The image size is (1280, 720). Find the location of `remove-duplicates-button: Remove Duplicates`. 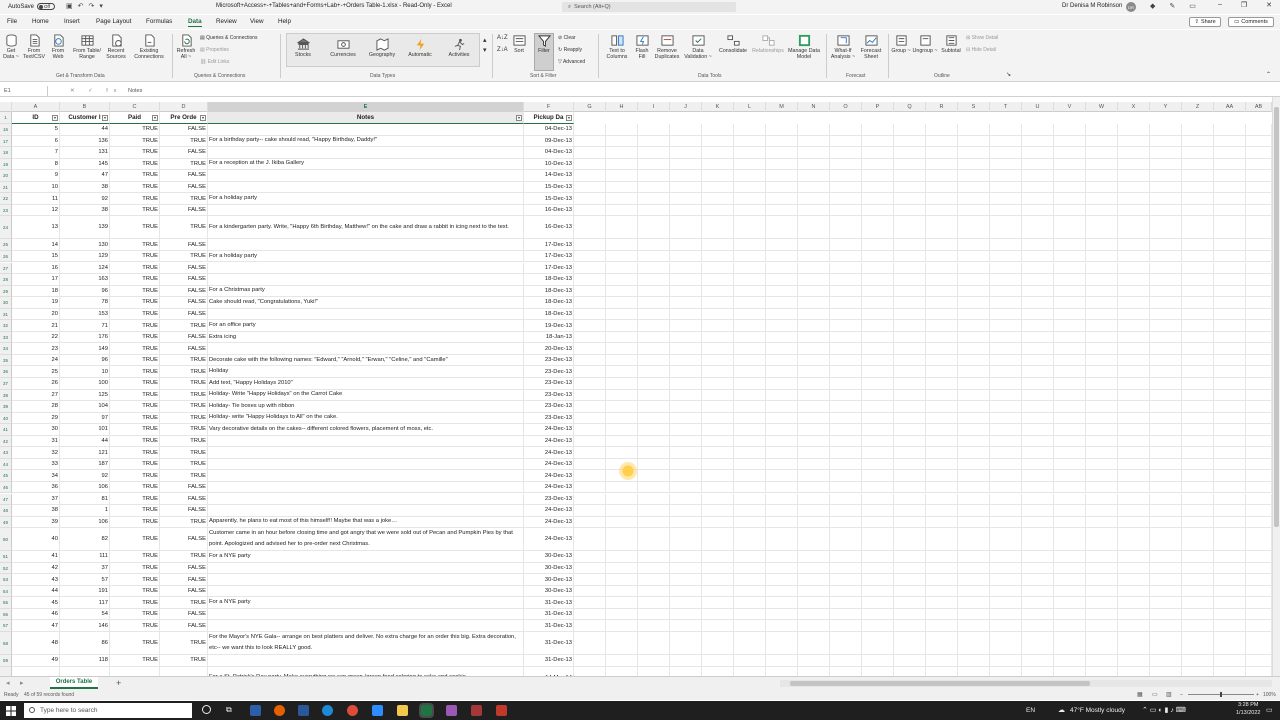

remove-duplicates-button: Remove Duplicates is located at coordinates (667, 47).